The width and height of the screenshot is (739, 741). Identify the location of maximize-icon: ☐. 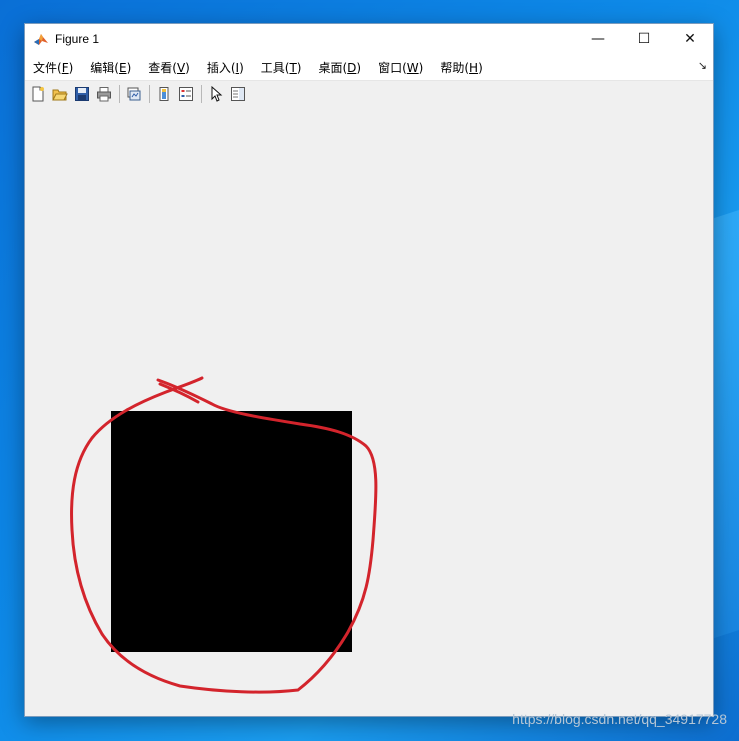
(644, 39).